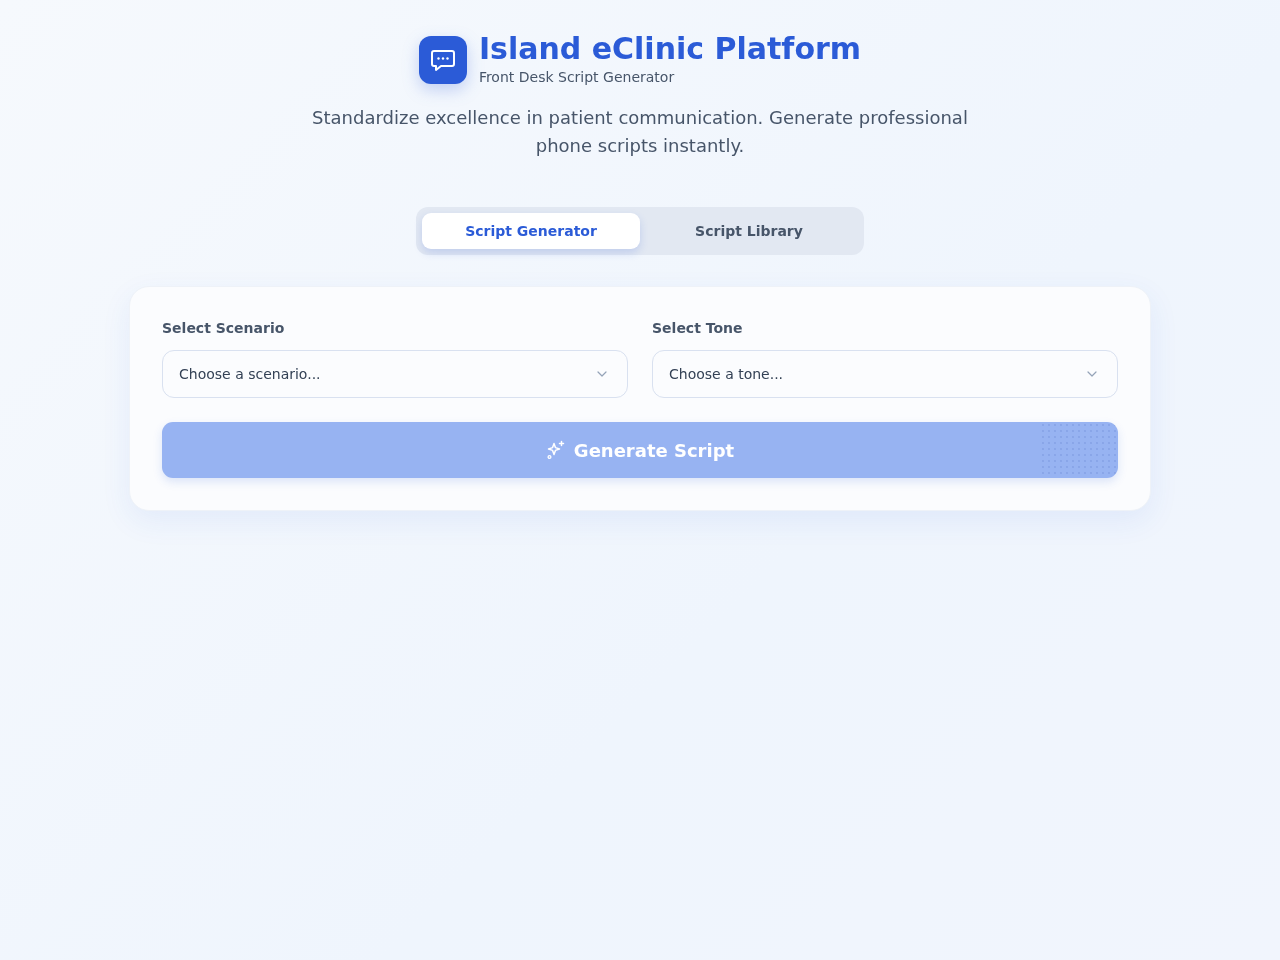 This screenshot has width=1280, height=960. Describe the element at coordinates (577, 77) in the screenshot. I see `app-subtitle: Front Desk Script Generator` at that location.